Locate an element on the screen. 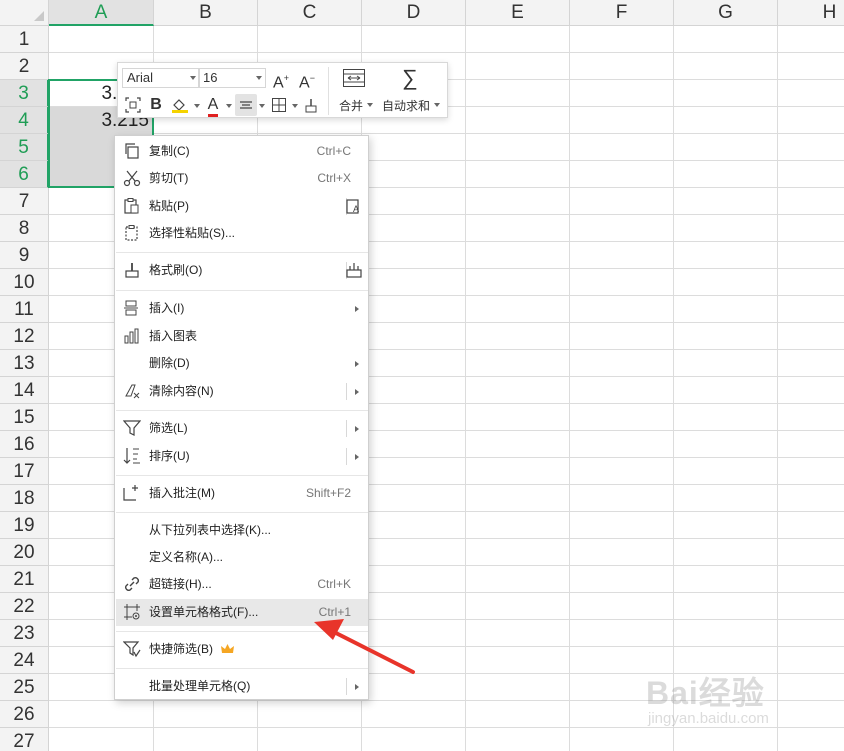 This screenshot has width=844, height=751. watermark: Bai经验 jingyan.baidu.com is located at coordinates (740, 703).